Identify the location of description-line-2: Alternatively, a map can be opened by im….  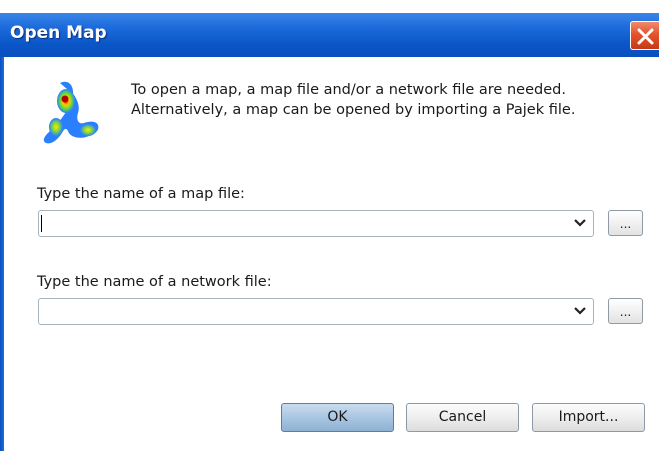
(353, 110).